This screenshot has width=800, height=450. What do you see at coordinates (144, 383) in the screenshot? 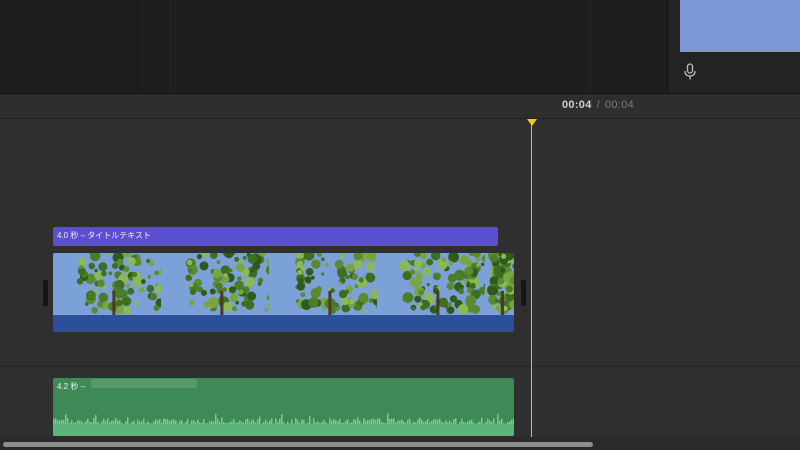
I see `audio-clip-name-blurred` at bounding box center [144, 383].